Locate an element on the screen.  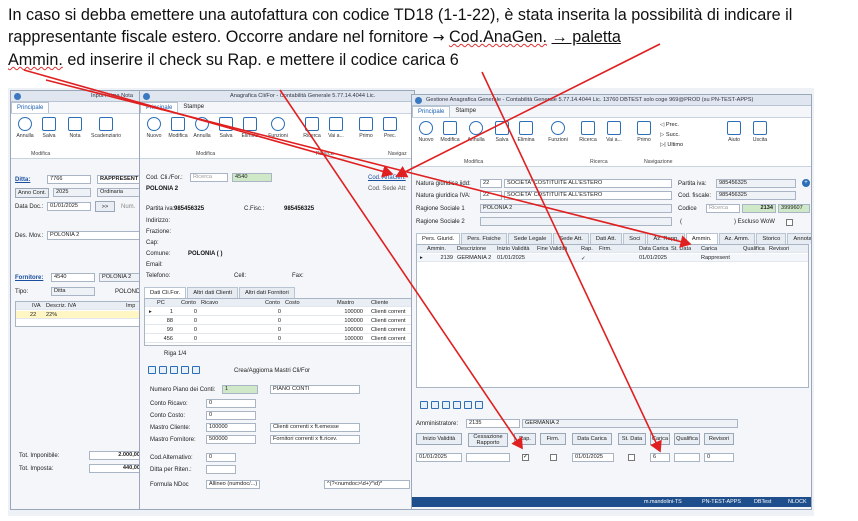
tab-dati-att: Dati Att. is located at coordinates (606, 238).